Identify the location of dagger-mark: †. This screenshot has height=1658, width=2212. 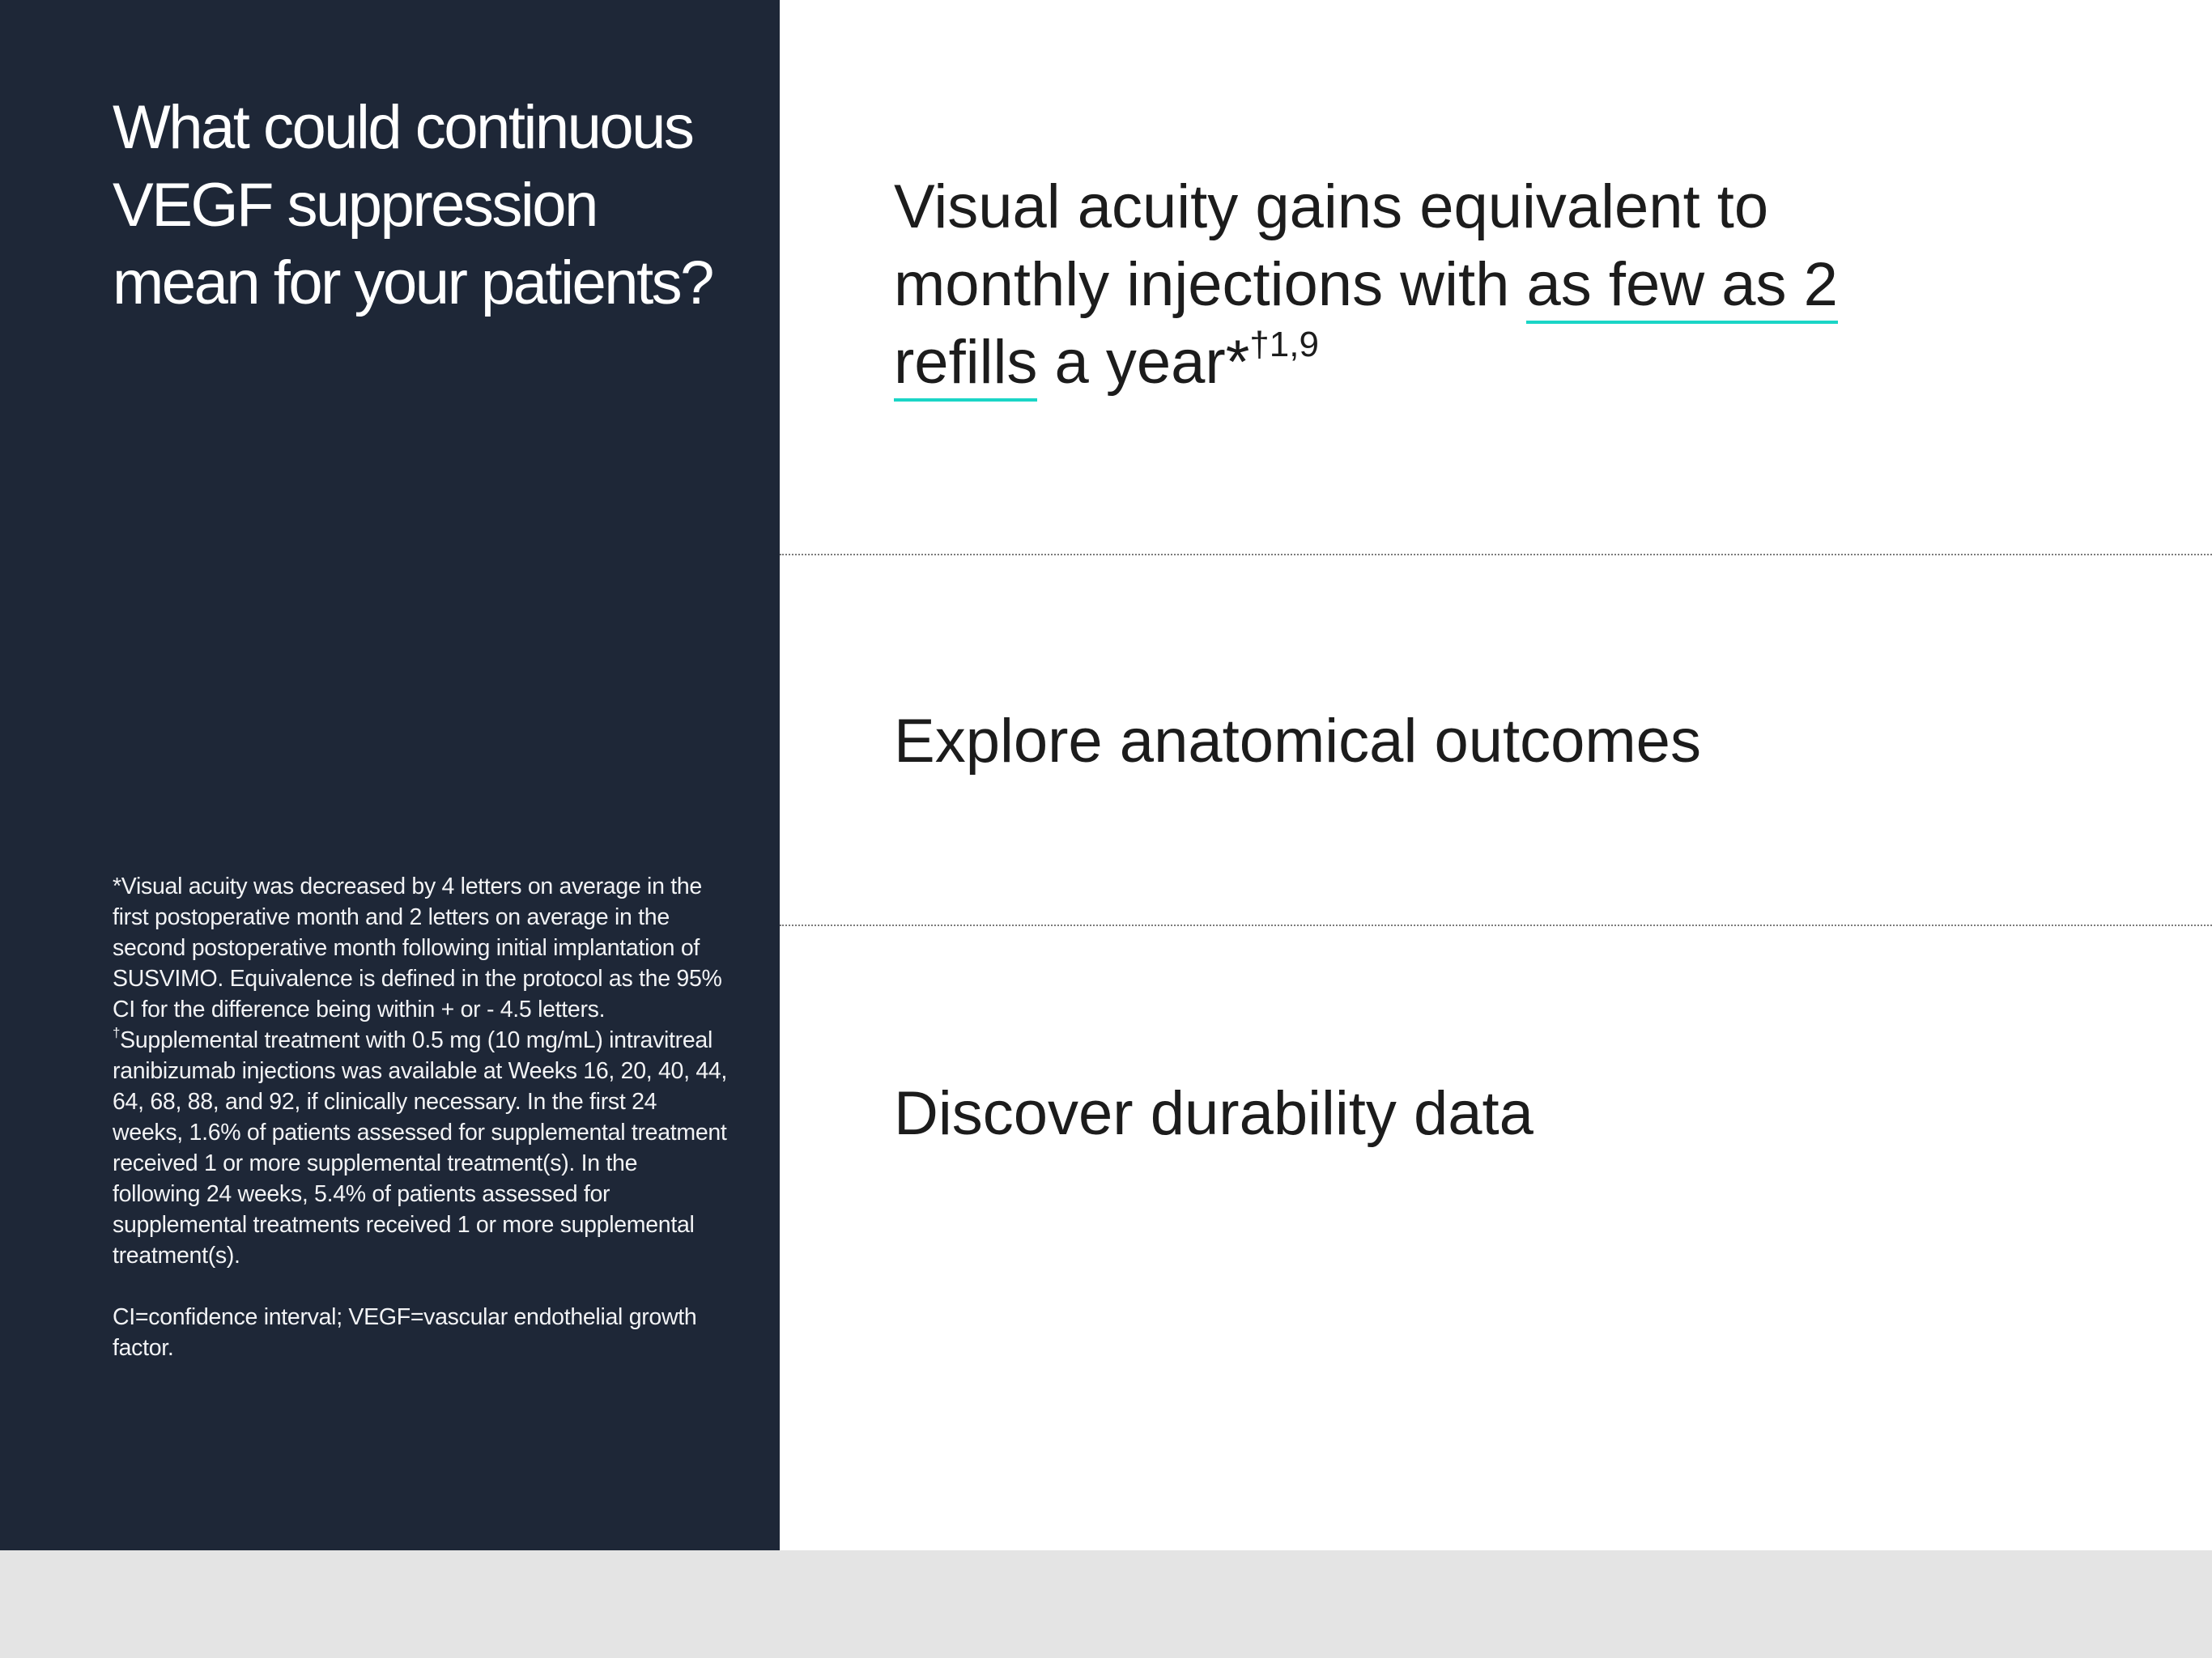
(117, 1032).